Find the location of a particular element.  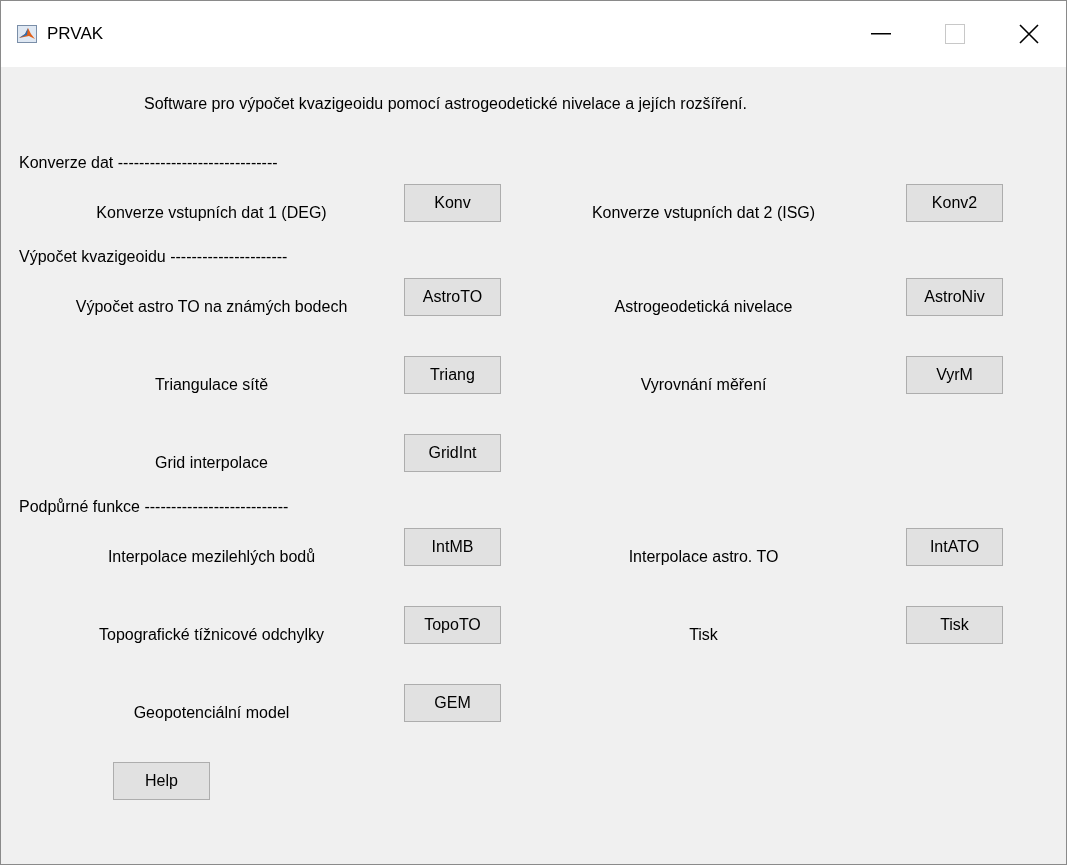

function-button: IntMB is located at coordinates (452, 547).